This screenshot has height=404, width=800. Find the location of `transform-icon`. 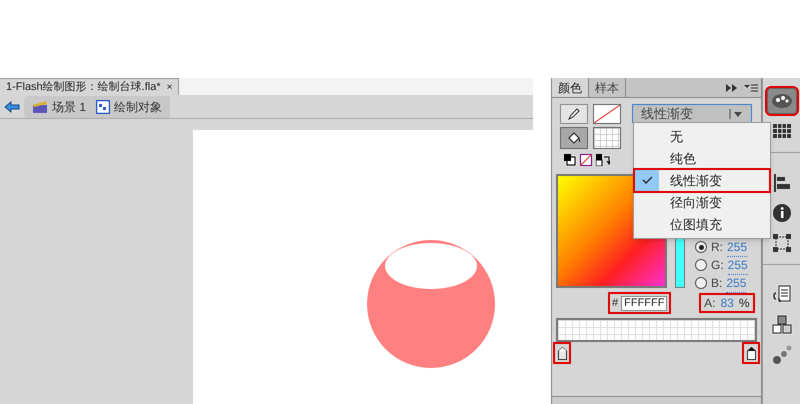

transform-icon is located at coordinates (781, 243).